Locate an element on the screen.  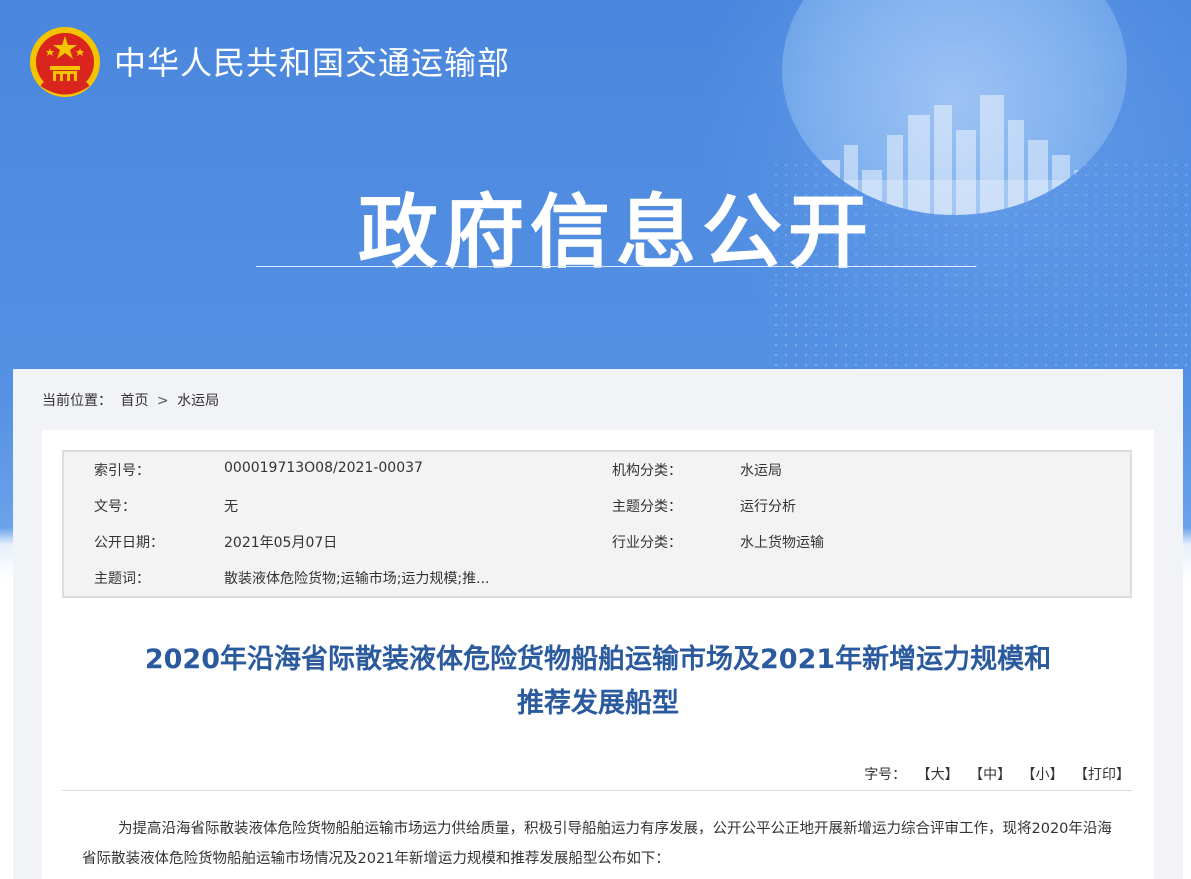
national-emblem-icon is located at coordinates (65, 62).